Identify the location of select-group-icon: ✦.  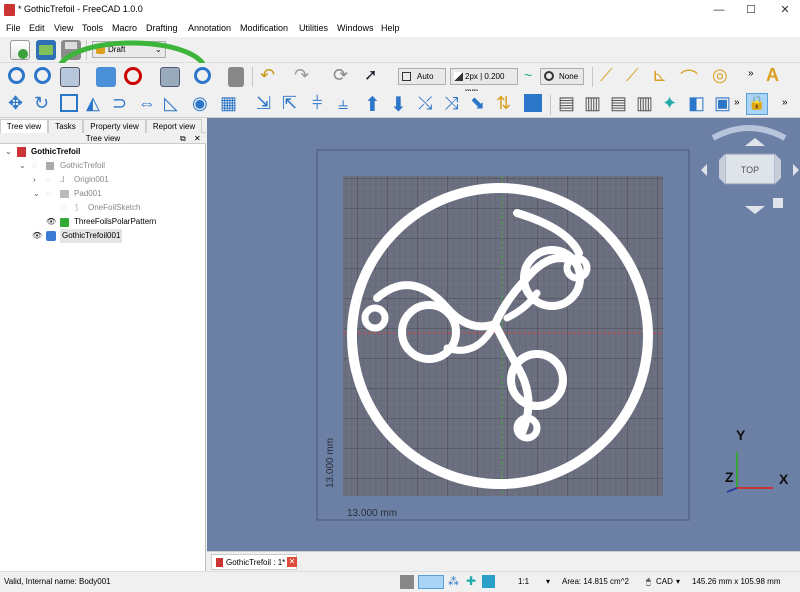
(669, 103).